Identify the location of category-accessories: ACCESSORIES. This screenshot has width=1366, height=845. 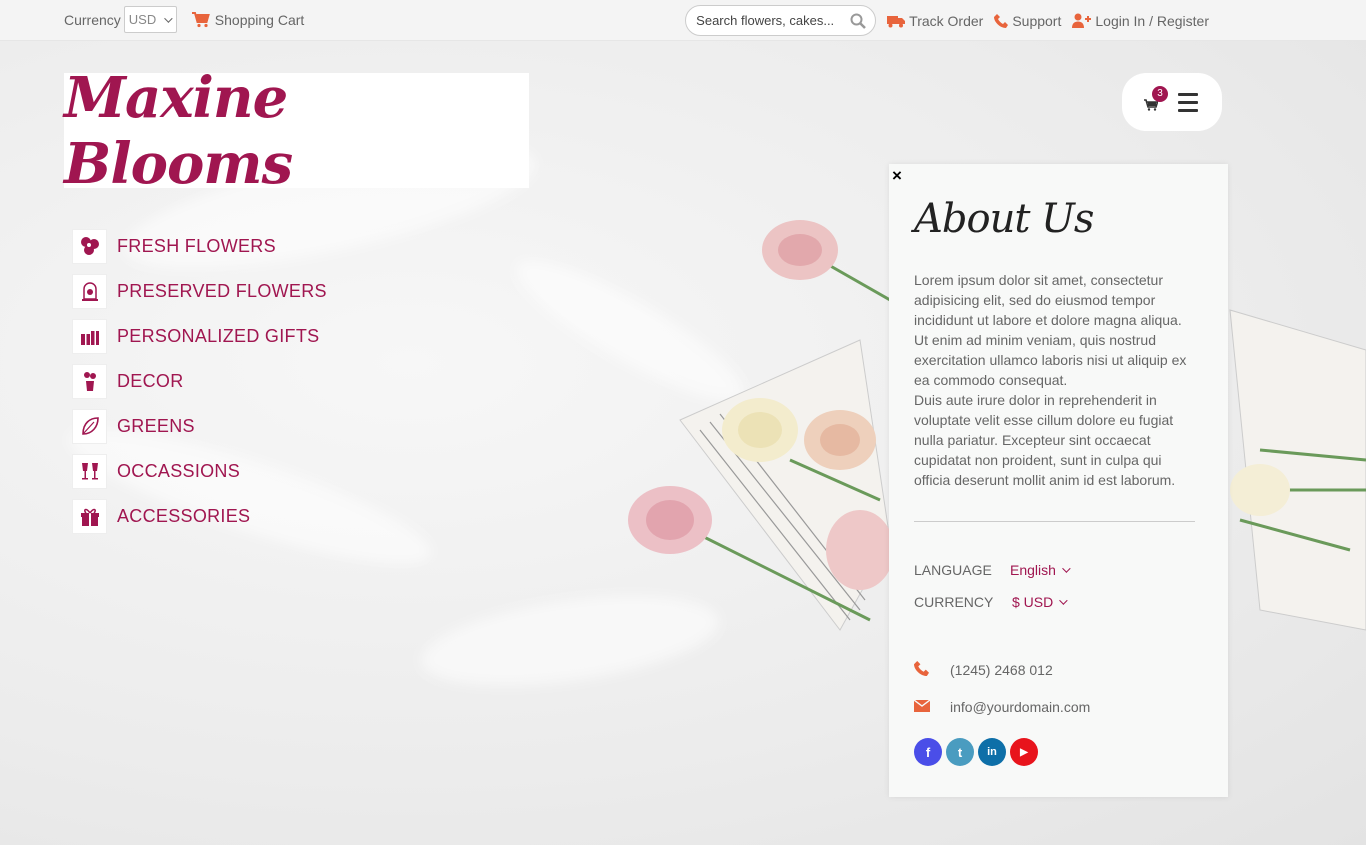
(199, 516).